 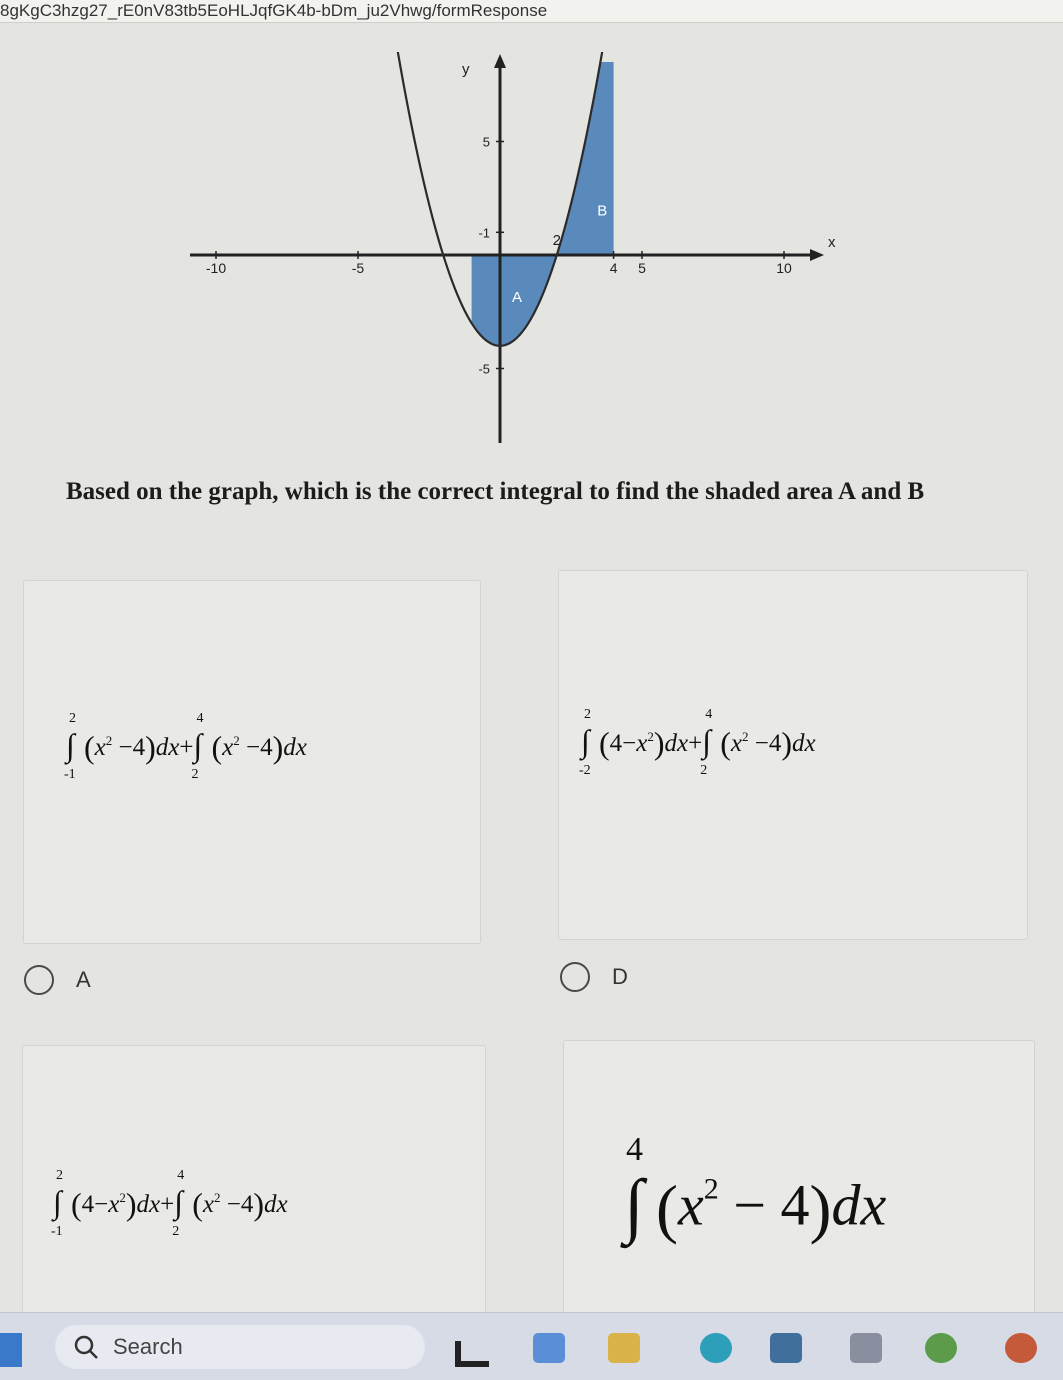 I want to click on x-tick-label: -5, so click(x=358, y=268).